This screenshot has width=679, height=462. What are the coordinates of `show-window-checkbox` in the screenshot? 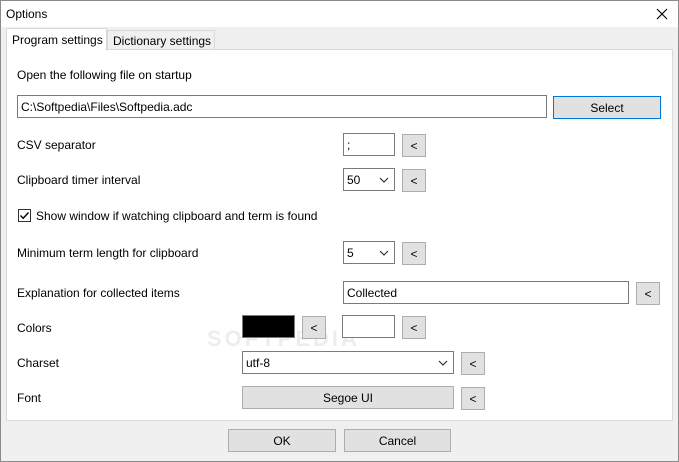 It's located at (24, 215).